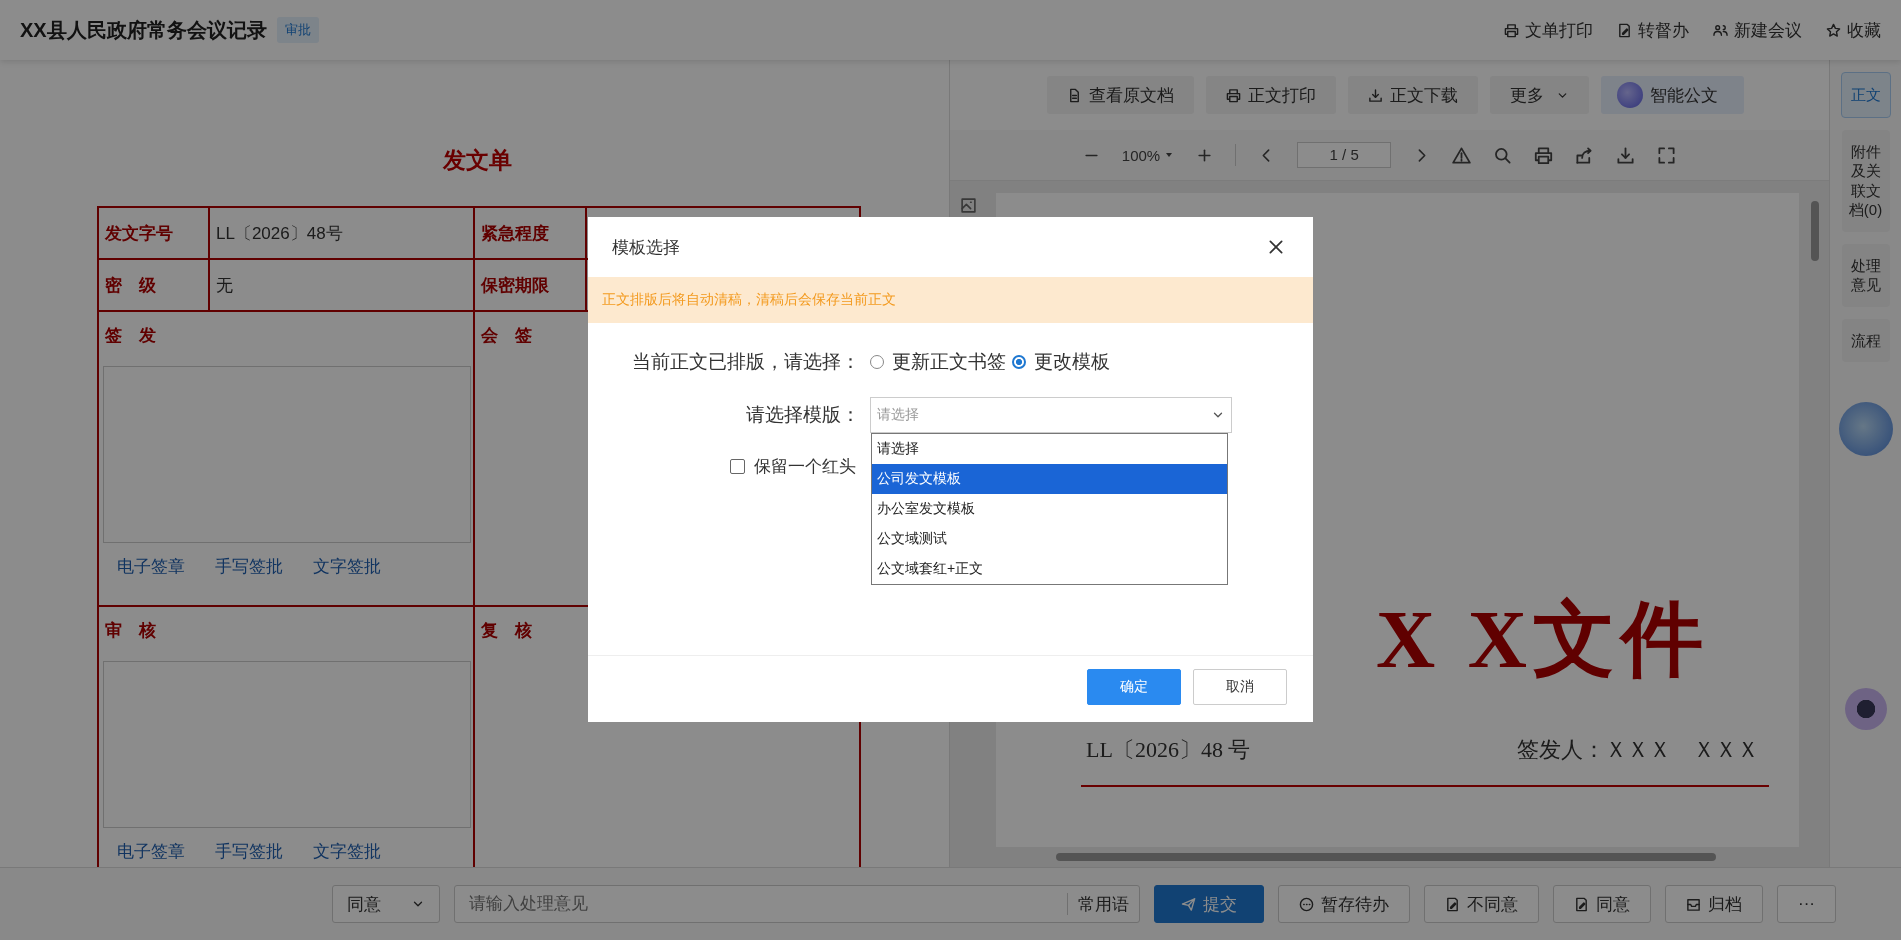 The width and height of the screenshot is (1901, 940). What do you see at coordinates (1103, 904) in the screenshot?
I see `common-phrases-button: 常用语` at bounding box center [1103, 904].